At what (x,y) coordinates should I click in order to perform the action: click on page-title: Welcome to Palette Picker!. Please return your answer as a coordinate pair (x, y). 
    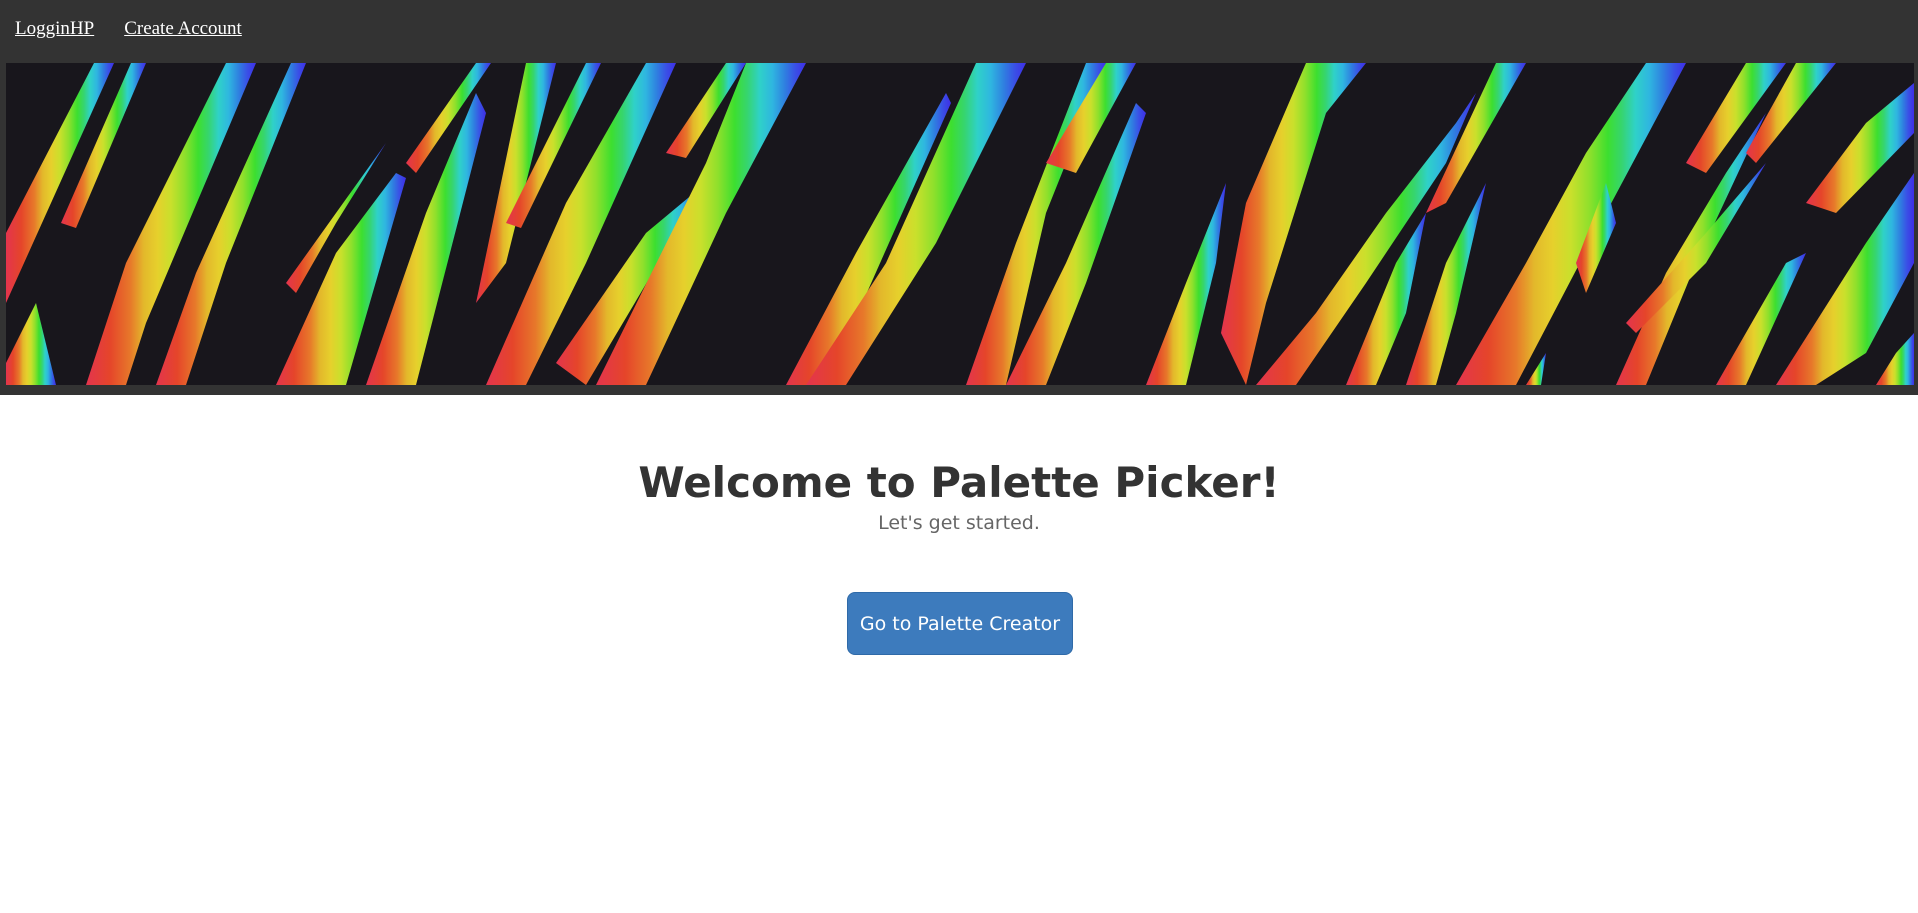
    Looking at the image, I should click on (959, 482).